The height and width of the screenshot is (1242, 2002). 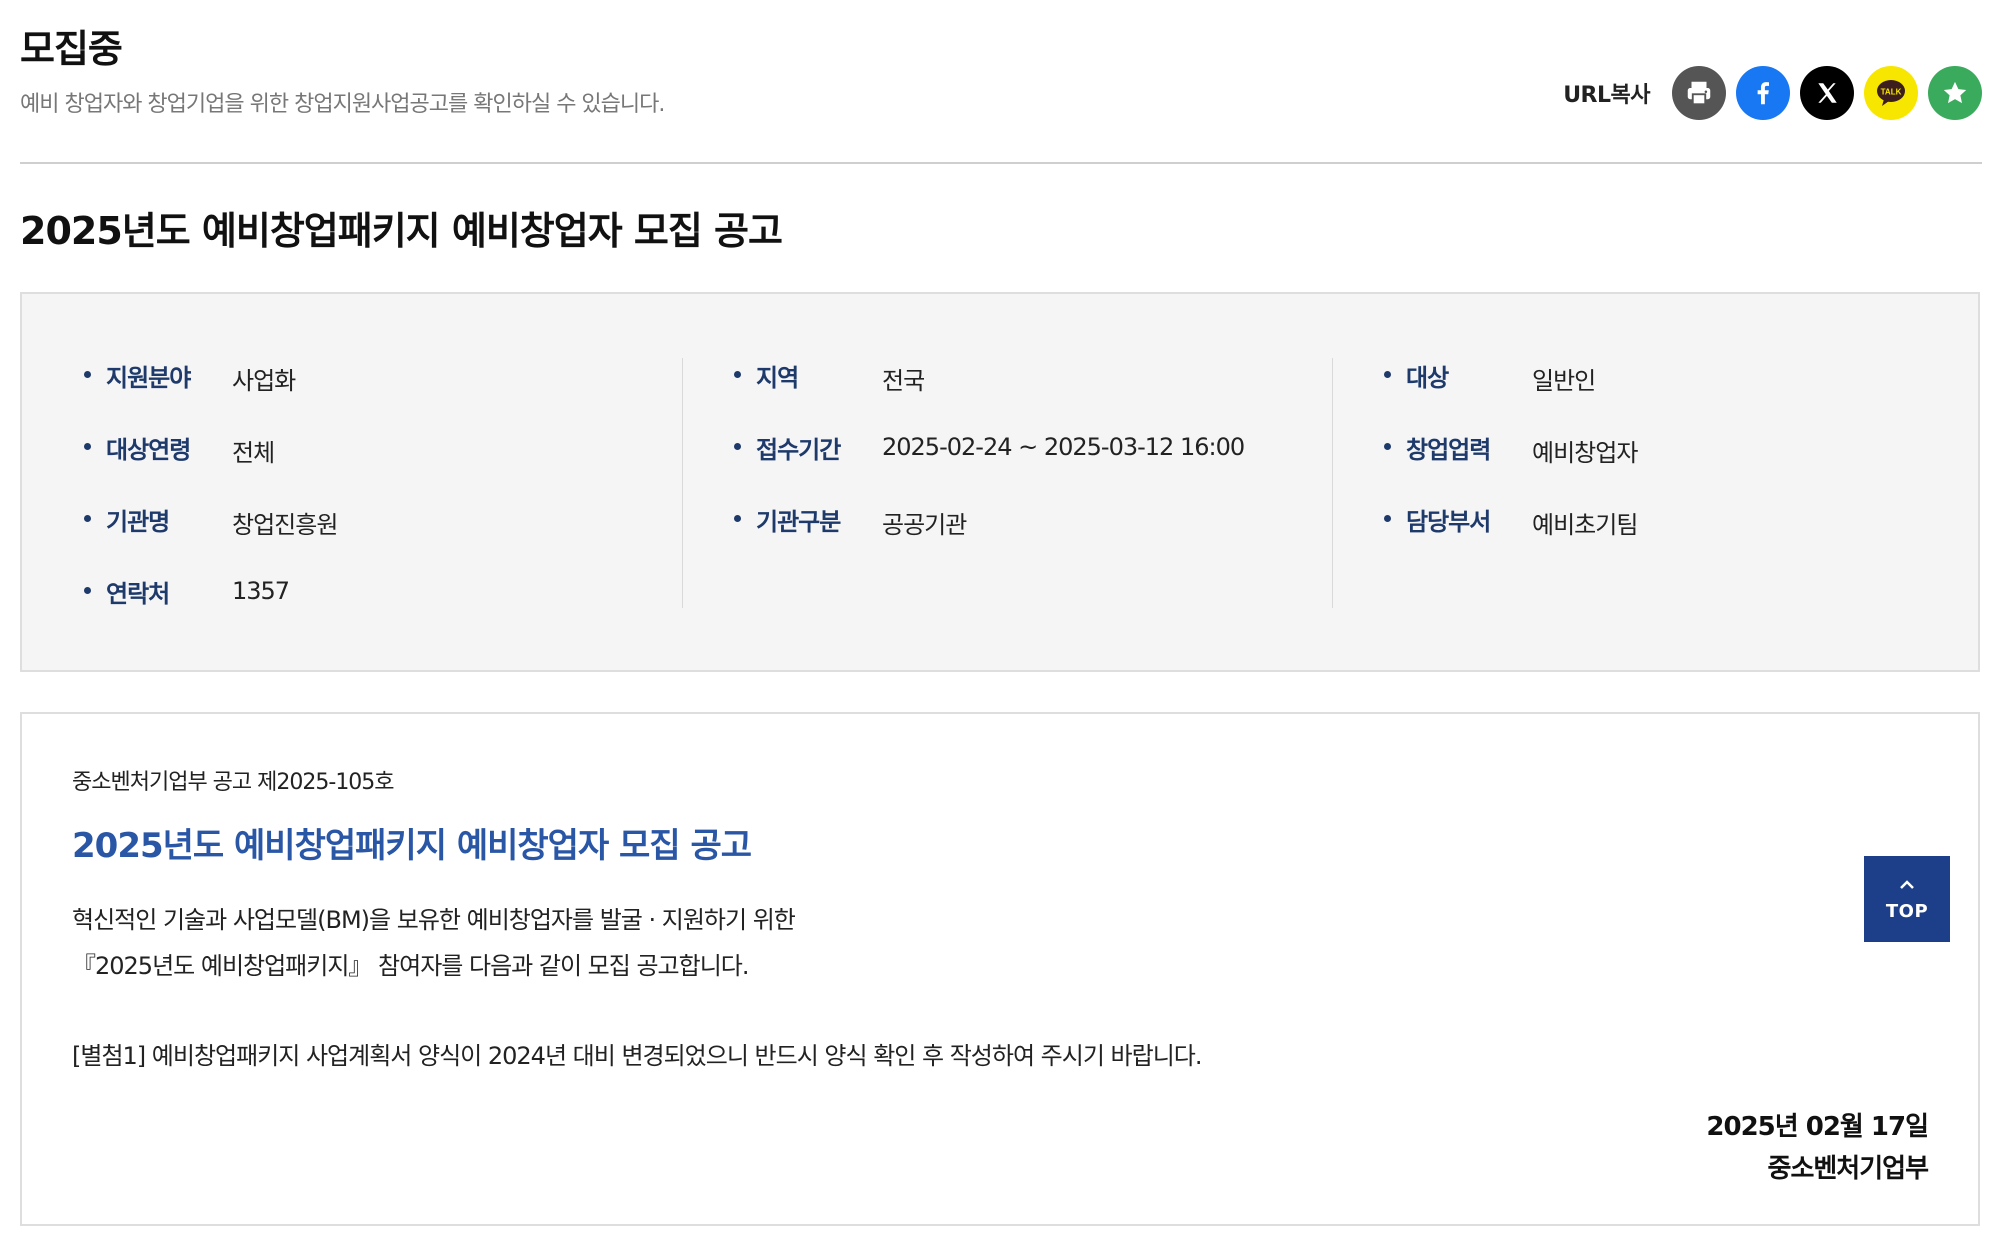 What do you see at coordinates (285, 525) in the screenshot?
I see `info-value: 창업진흥원` at bounding box center [285, 525].